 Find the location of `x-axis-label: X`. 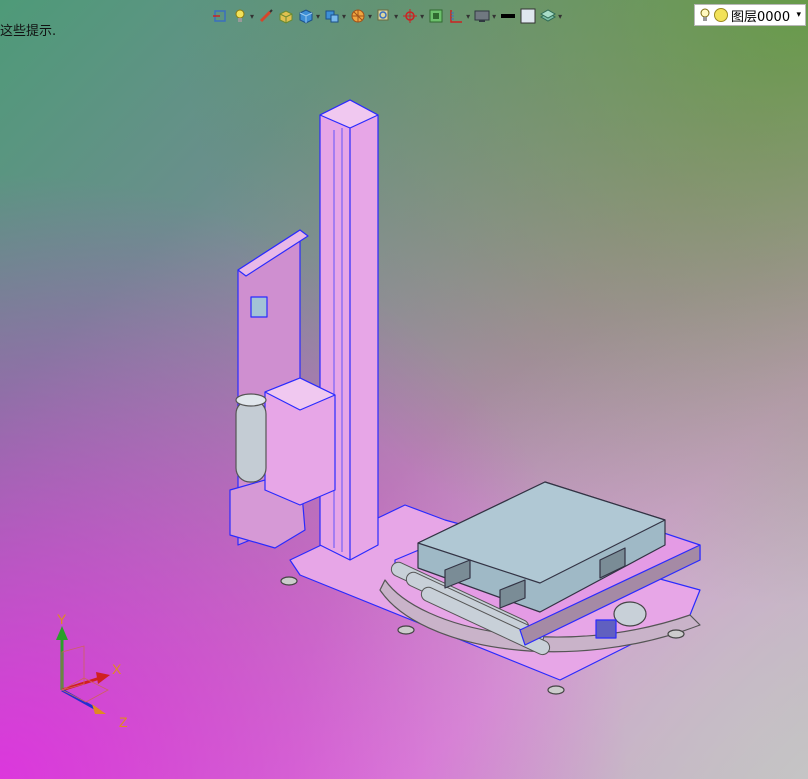

x-axis-label: X is located at coordinates (117, 669).